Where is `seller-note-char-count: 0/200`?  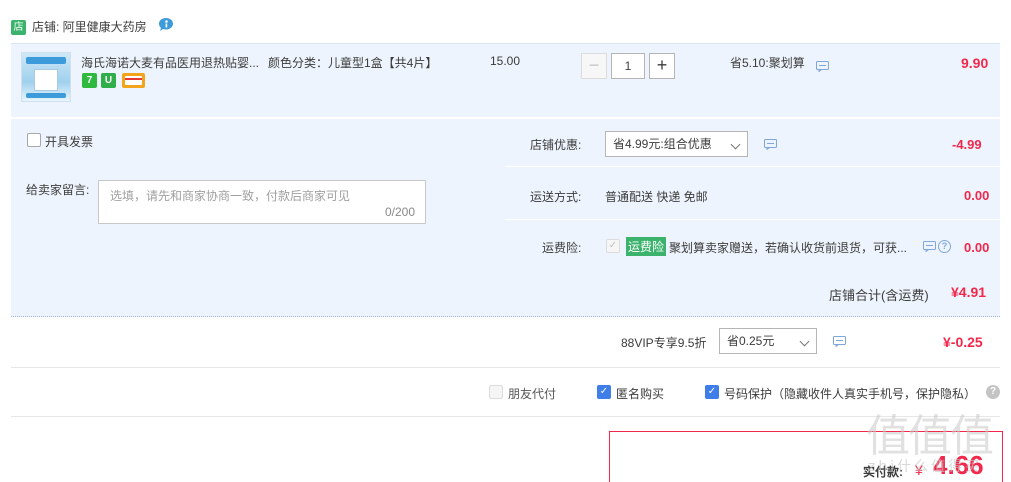
seller-note-char-count: 0/200 is located at coordinates (399, 212).